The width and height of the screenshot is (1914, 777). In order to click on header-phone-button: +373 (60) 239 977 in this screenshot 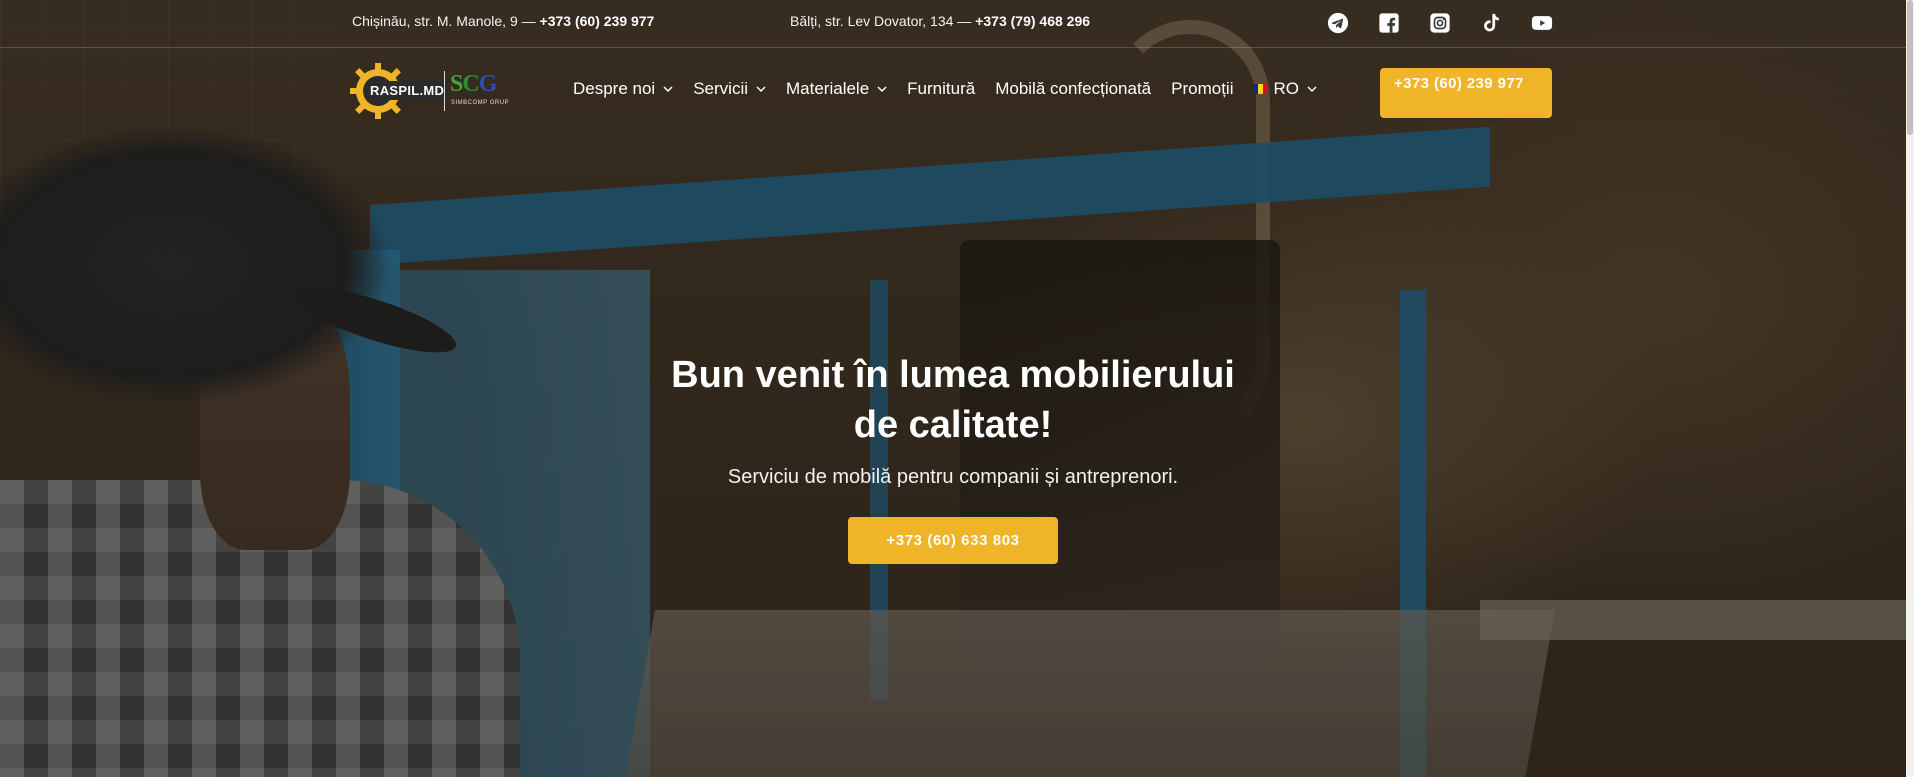, I will do `click(1466, 93)`.